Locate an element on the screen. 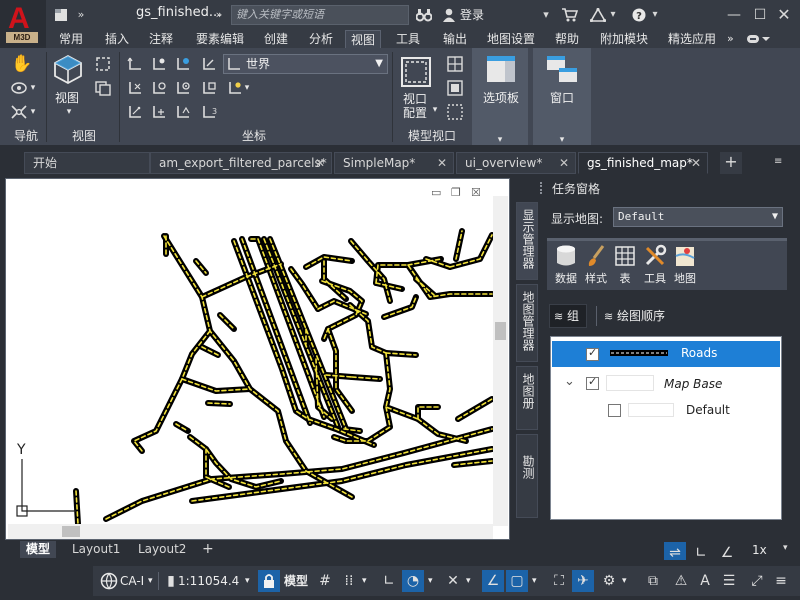 The width and height of the screenshot is (800, 600). viewport-close-icon: ☒ is located at coordinates (476, 192).